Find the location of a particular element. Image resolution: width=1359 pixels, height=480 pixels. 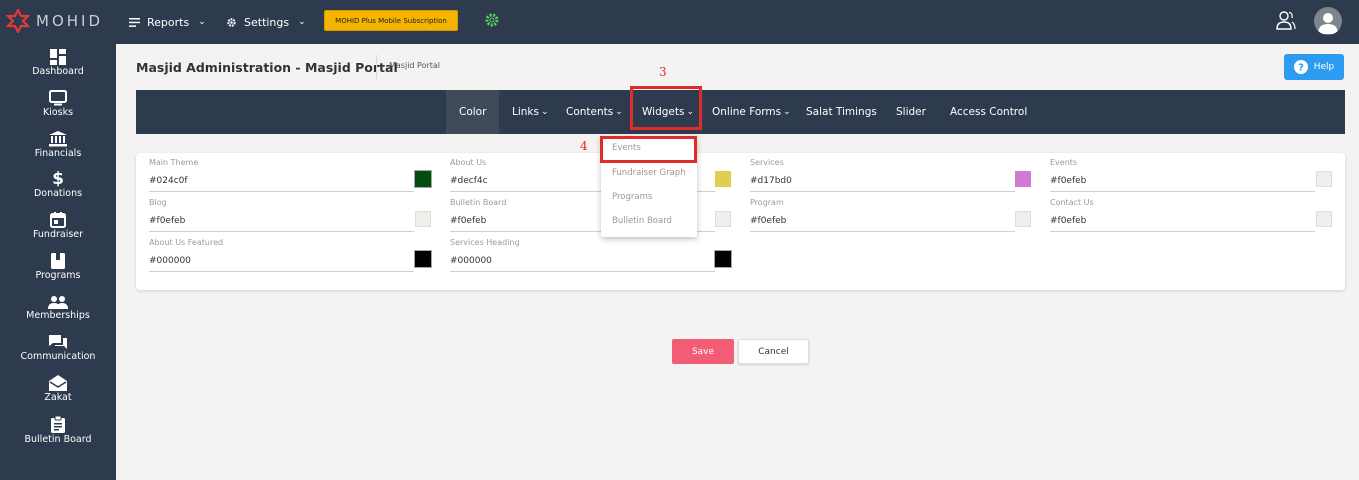

field-label: Services Heading is located at coordinates (485, 242).